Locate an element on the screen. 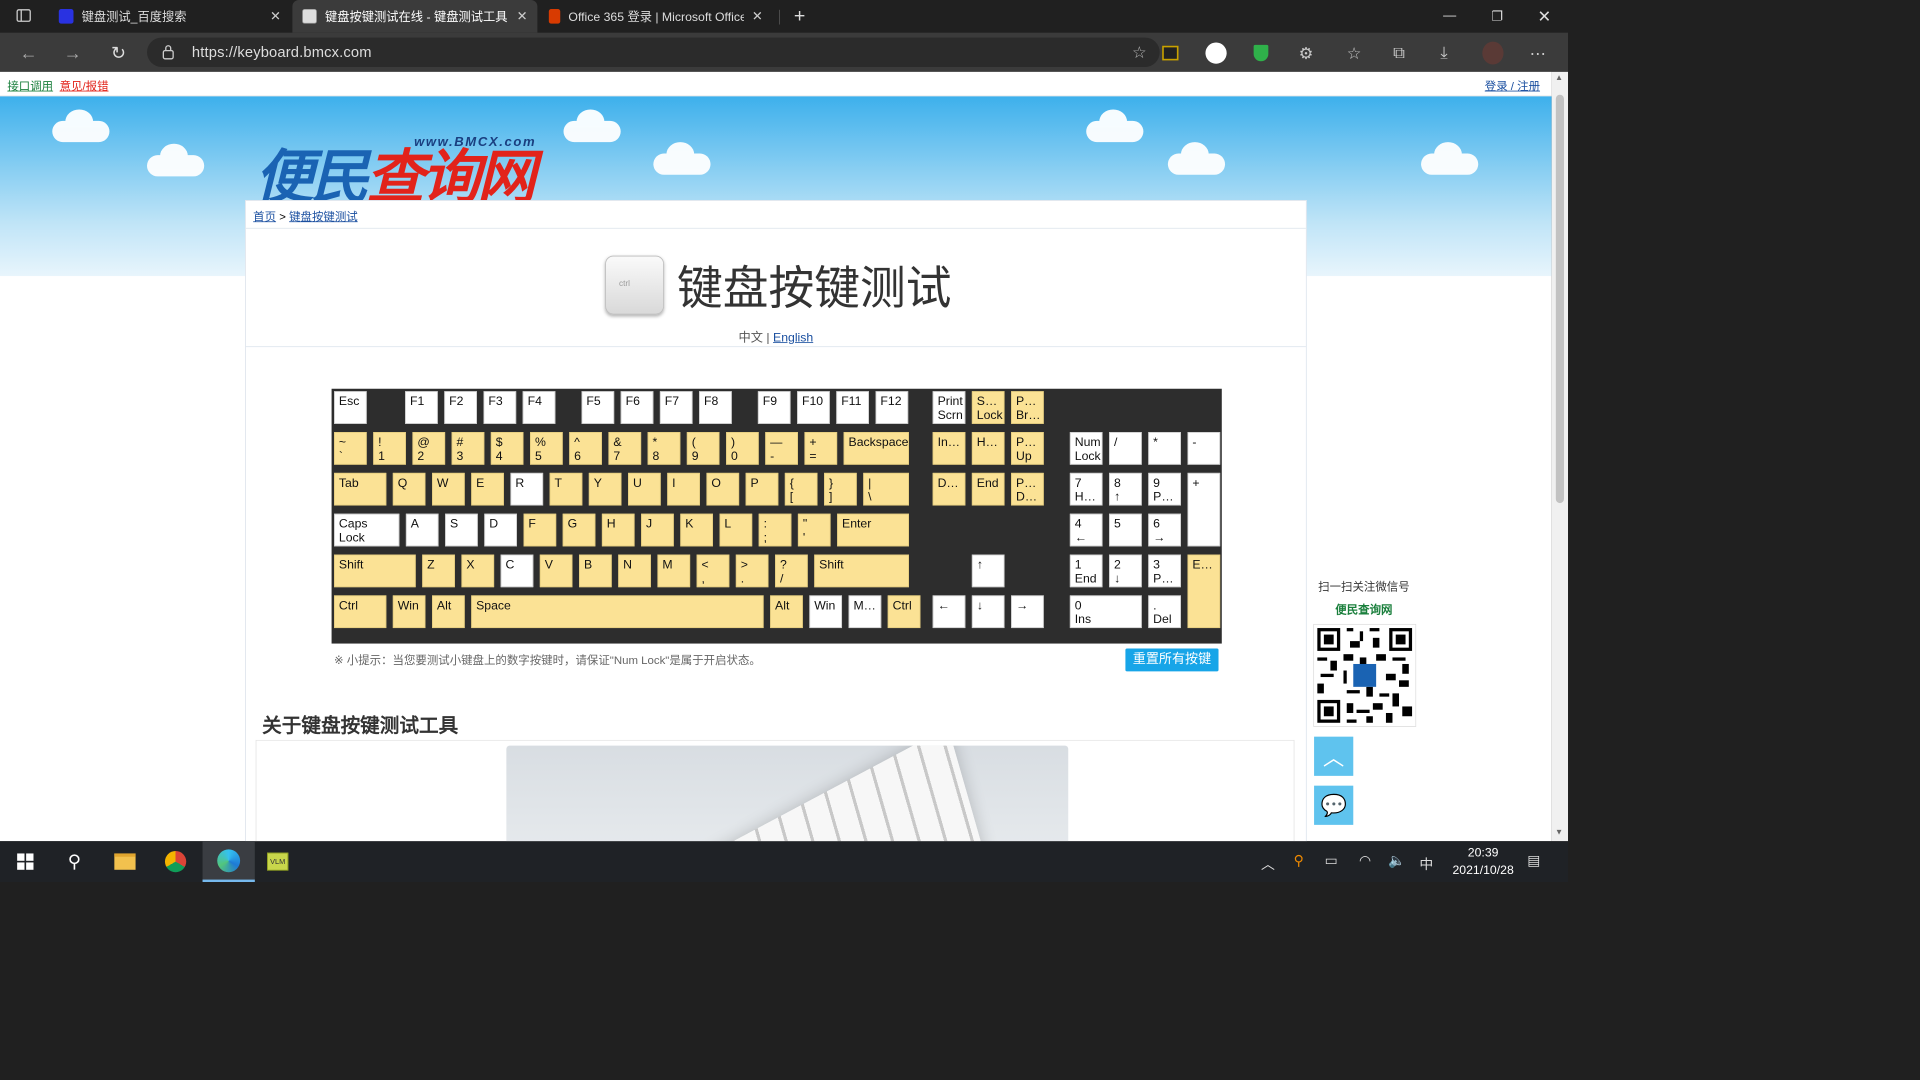  keyboard-key: F2 is located at coordinates (460, 407).